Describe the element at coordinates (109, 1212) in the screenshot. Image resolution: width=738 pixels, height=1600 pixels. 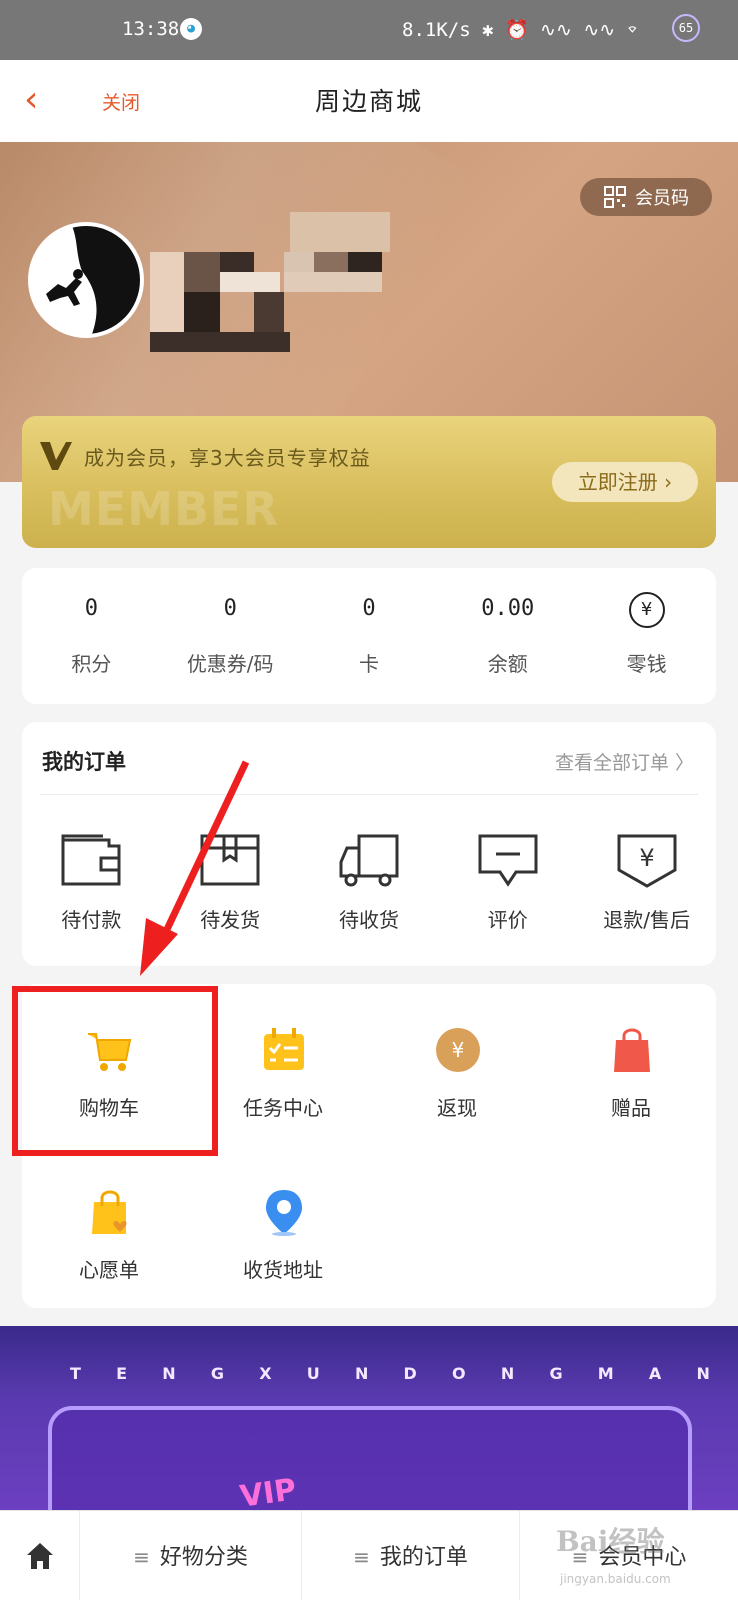
I see `wishlist-icon` at that location.